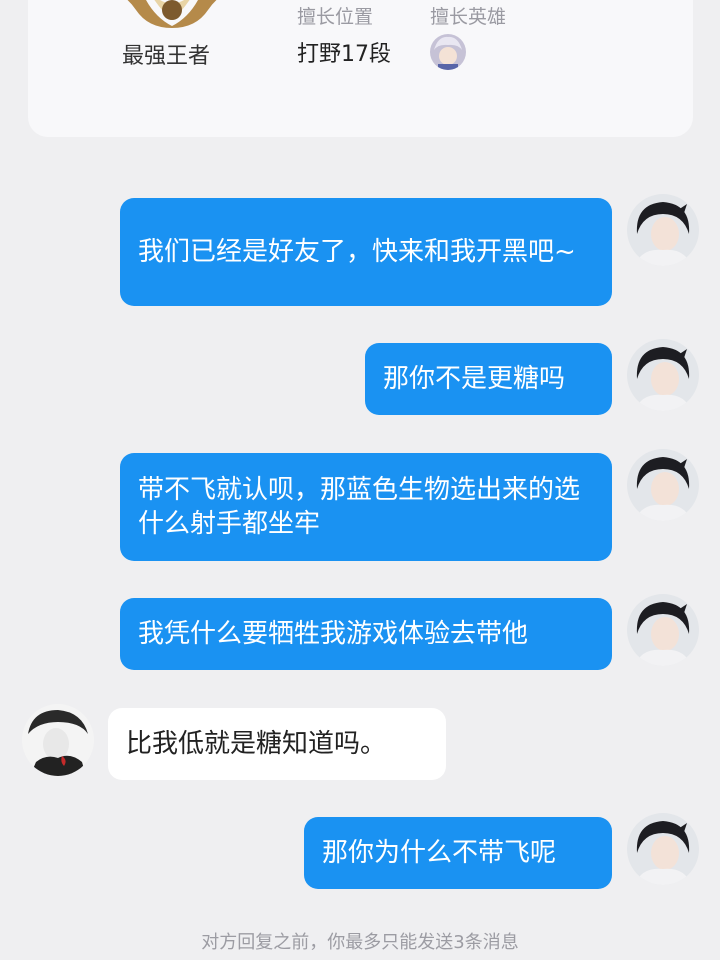 The height and width of the screenshot is (960, 720). I want to click on hero-avatar-icon, so click(448, 52).